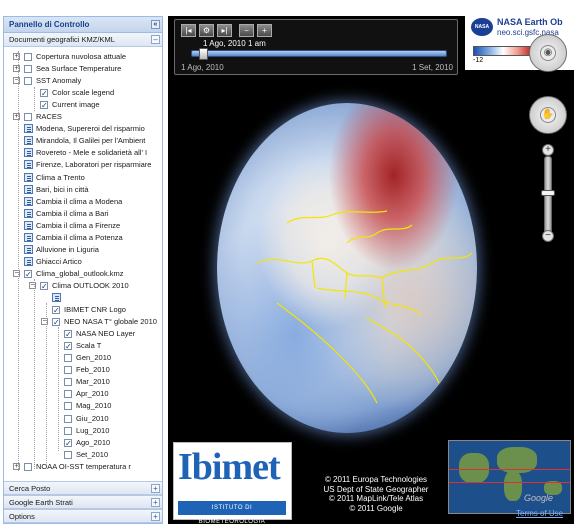  Describe the element at coordinates (83, 346) in the screenshot. I see `tree-row: ✓ Scala T` at that location.